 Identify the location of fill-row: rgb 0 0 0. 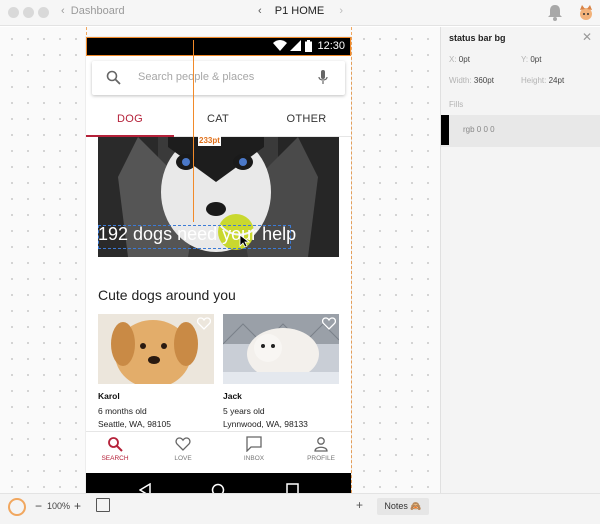
(520, 131).